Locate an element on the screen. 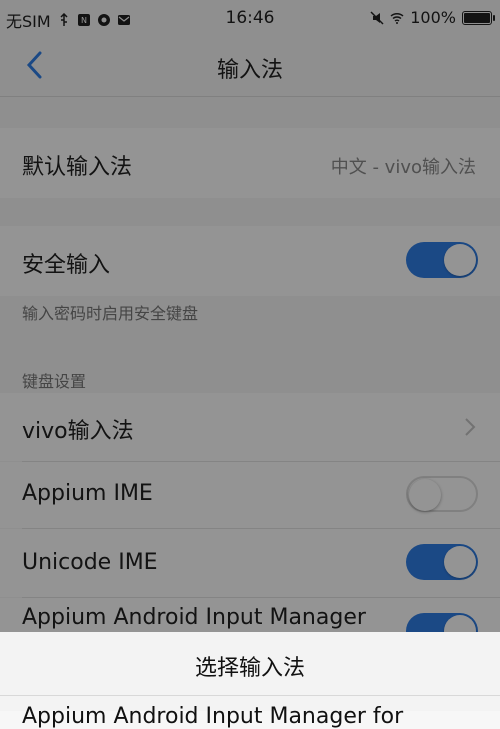 The height and width of the screenshot is (729, 500). ime-picker-sheet: 选择输入法 Appium Android Input Manager for is located at coordinates (250, 680).